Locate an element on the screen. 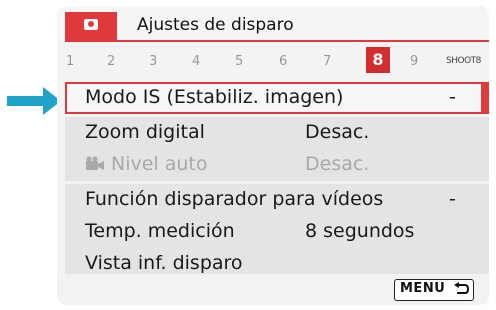 This screenshot has width=496, height=310. tab-3: 3 is located at coordinates (153, 61).